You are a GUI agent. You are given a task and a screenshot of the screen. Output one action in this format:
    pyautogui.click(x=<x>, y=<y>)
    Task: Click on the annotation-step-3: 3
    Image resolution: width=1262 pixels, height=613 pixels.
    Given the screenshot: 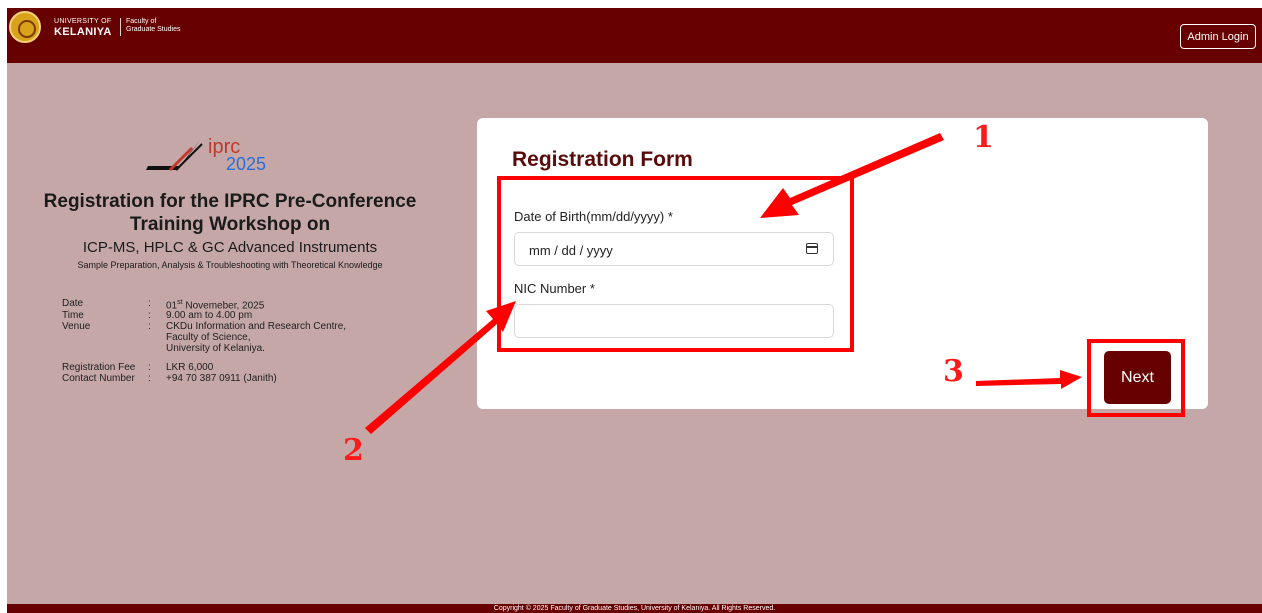 What is the action you would take?
    pyautogui.click(x=953, y=371)
    